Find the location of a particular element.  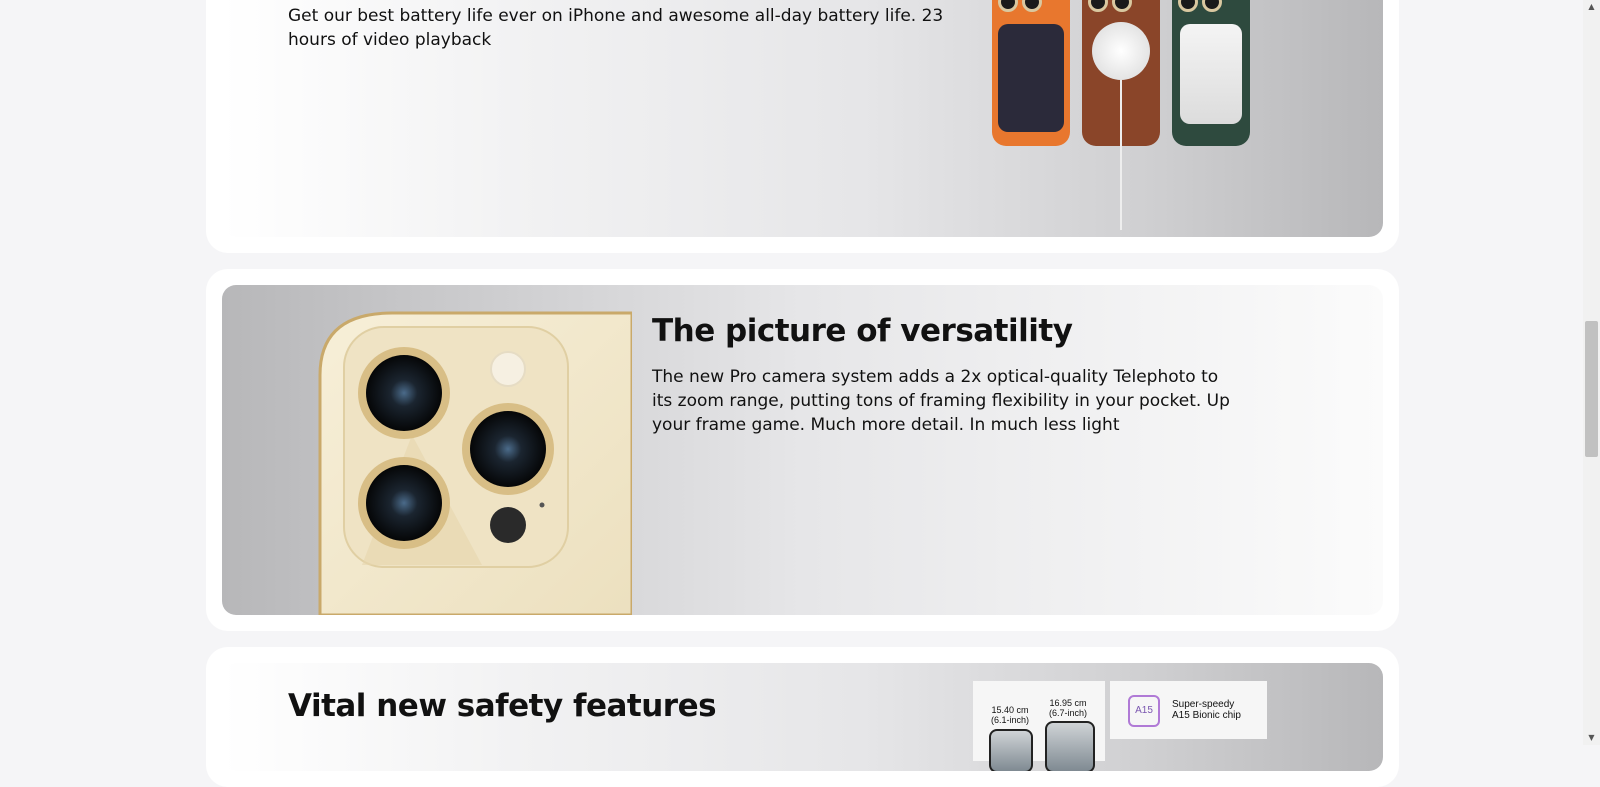

chip-text: Super-speedy A15 Bionic chip is located at coordinates (1206, 710).